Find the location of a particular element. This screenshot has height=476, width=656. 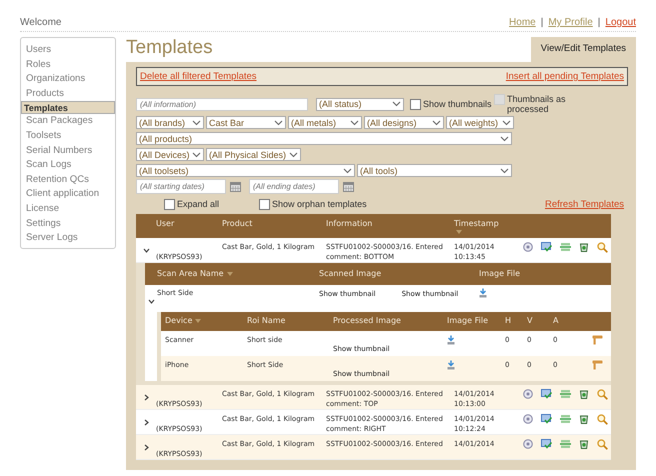

filter-dropdown: (All designs) is located at coordinates (404, 122).